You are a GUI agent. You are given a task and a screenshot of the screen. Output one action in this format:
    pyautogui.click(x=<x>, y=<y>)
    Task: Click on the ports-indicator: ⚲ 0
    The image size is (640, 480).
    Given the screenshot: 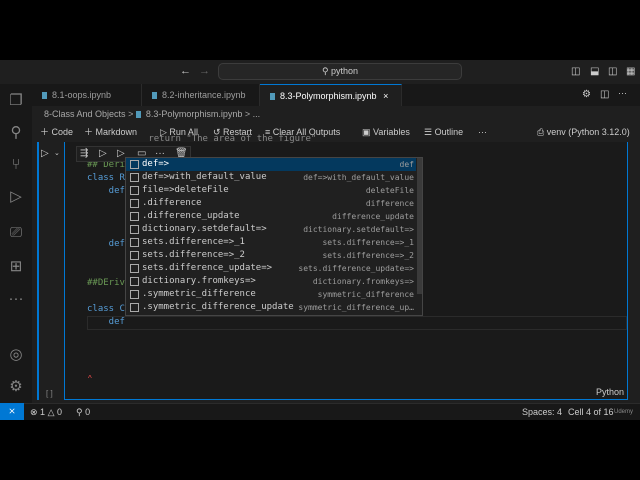 What is the action you would take?
    pyautogui.click(x=83, y=412)
    